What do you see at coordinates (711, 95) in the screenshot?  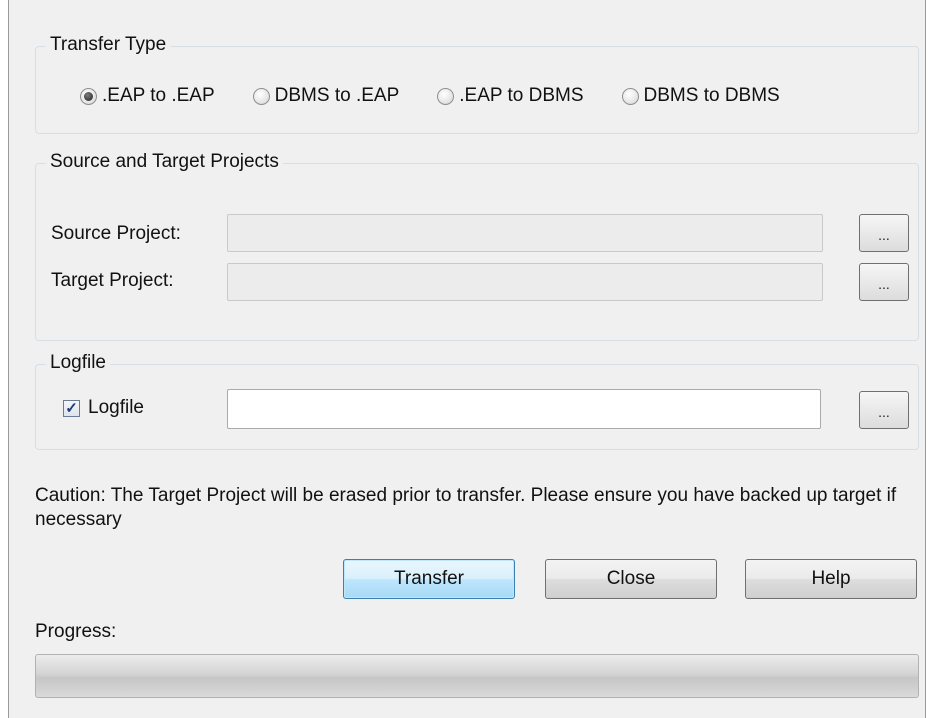 I see `radio-dbms-to-dbms-label: DBMS to DBMS` at bounding box center [711, 95].